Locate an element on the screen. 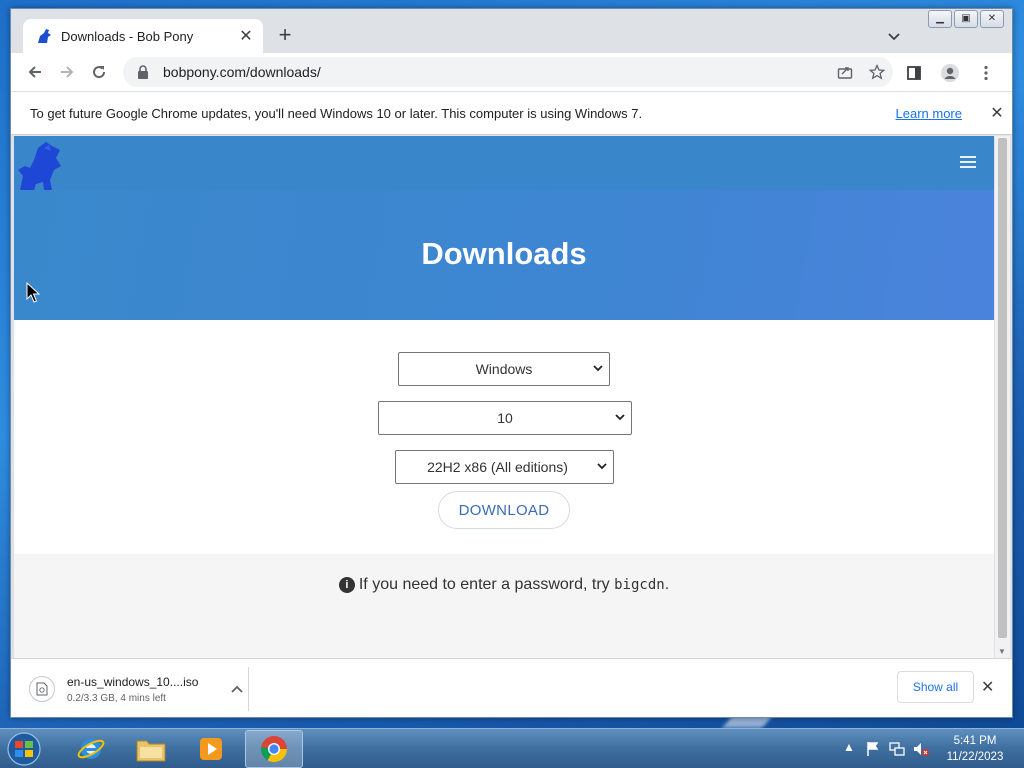 Image resolution: width=1024 pixels, height=768 pixels. infobar-close-icon: ✕ is located at coordinates (997, 113).